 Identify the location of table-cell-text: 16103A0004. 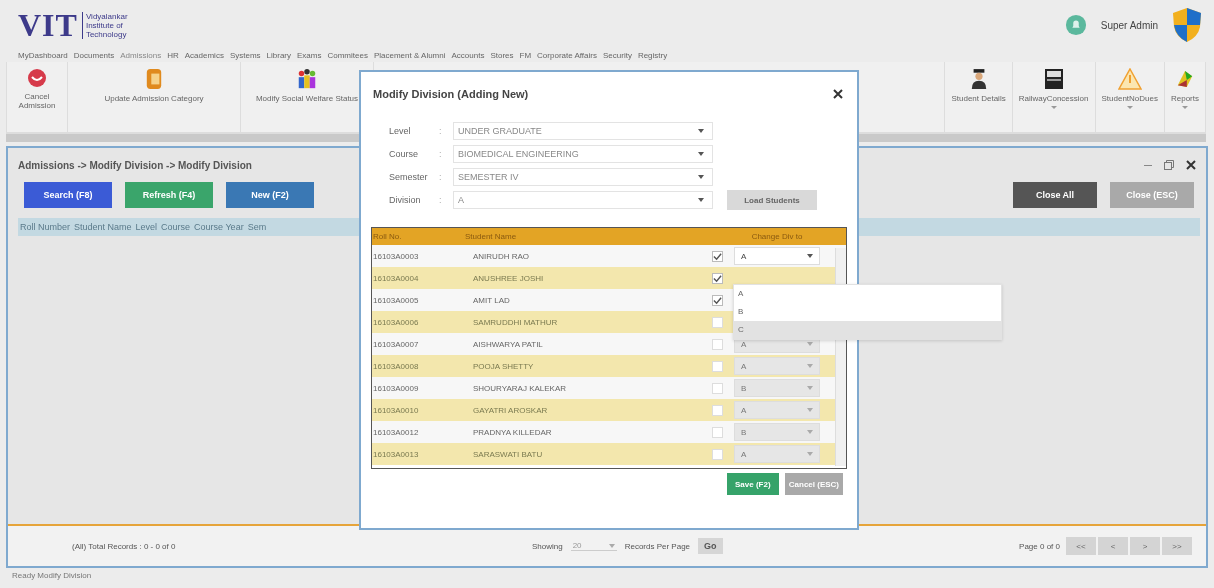
(396, 278).